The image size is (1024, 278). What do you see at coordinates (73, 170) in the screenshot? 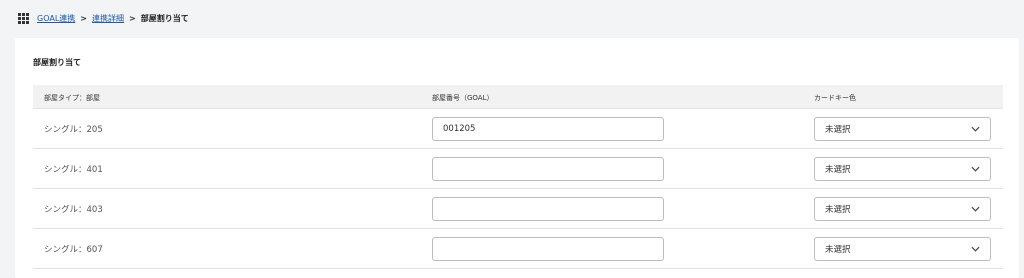
I see `room-label: シングル：401` at bounding box center [73, 170].